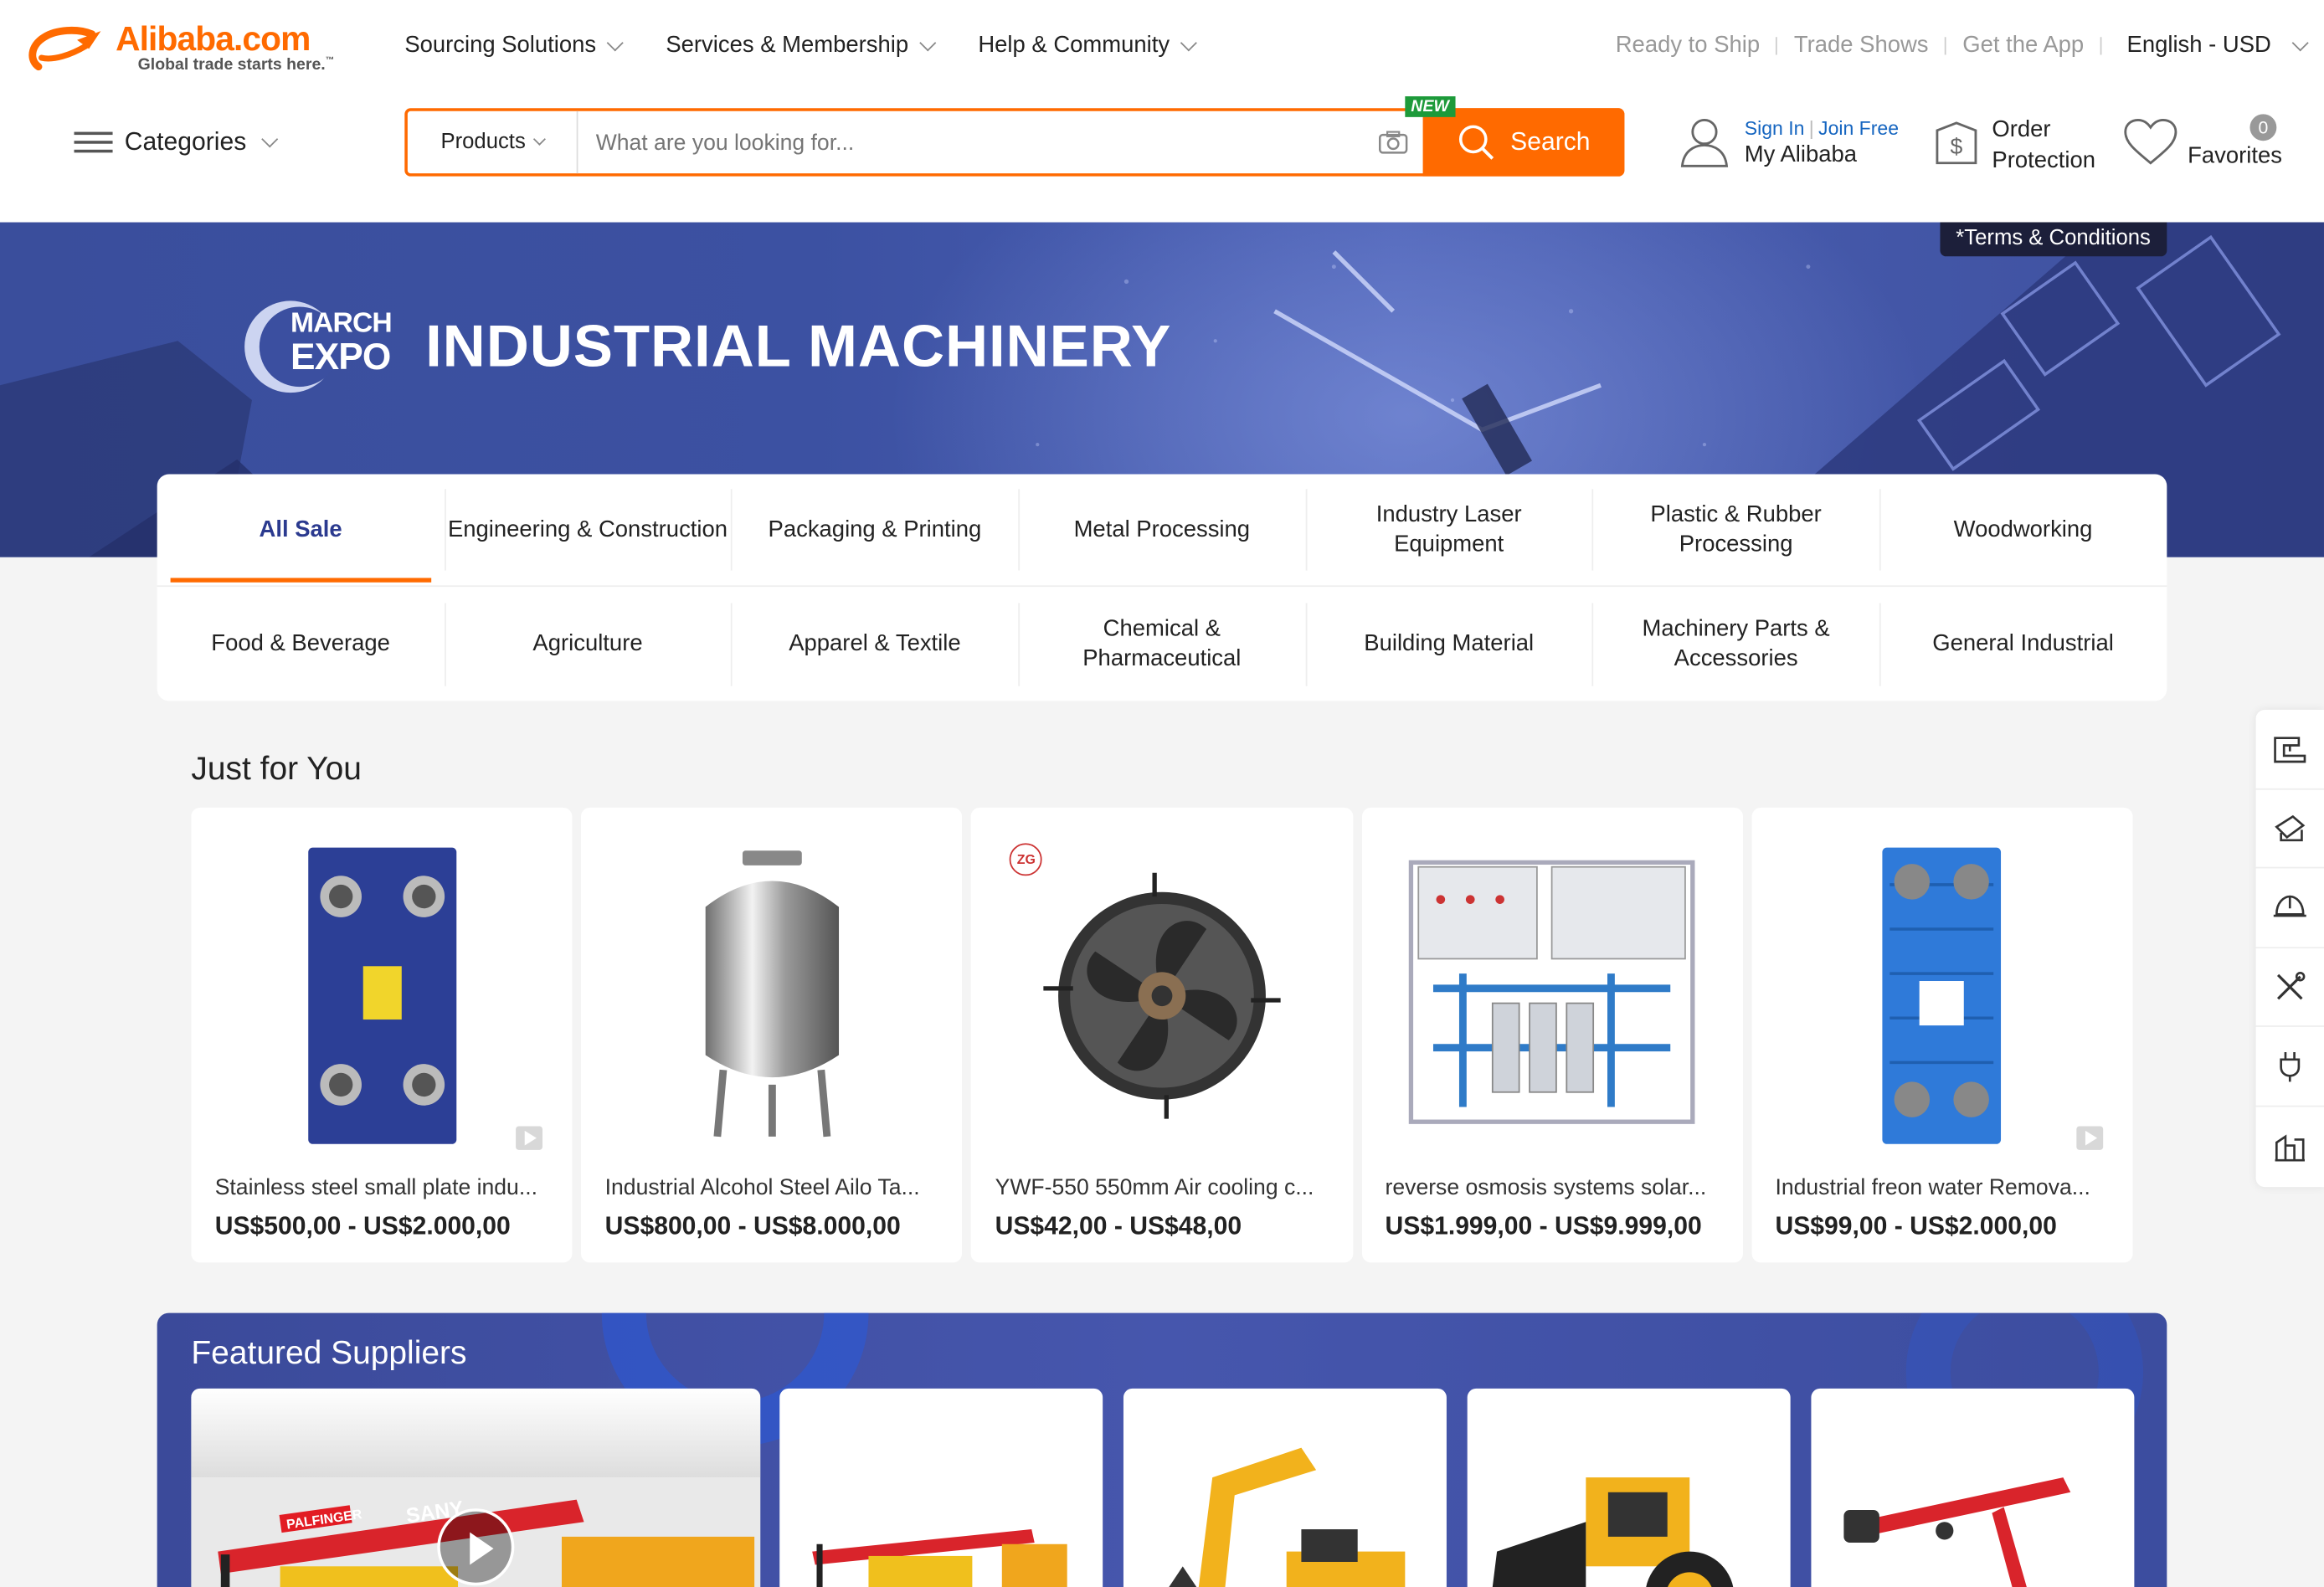 The width and height of the screenshot is (2324, 1587). Describe the element at coordinates (1161, 645) in the screenshot. I see `tab-chemical-pharmaceutical: Chemical & Pharmaceutical` at that location.